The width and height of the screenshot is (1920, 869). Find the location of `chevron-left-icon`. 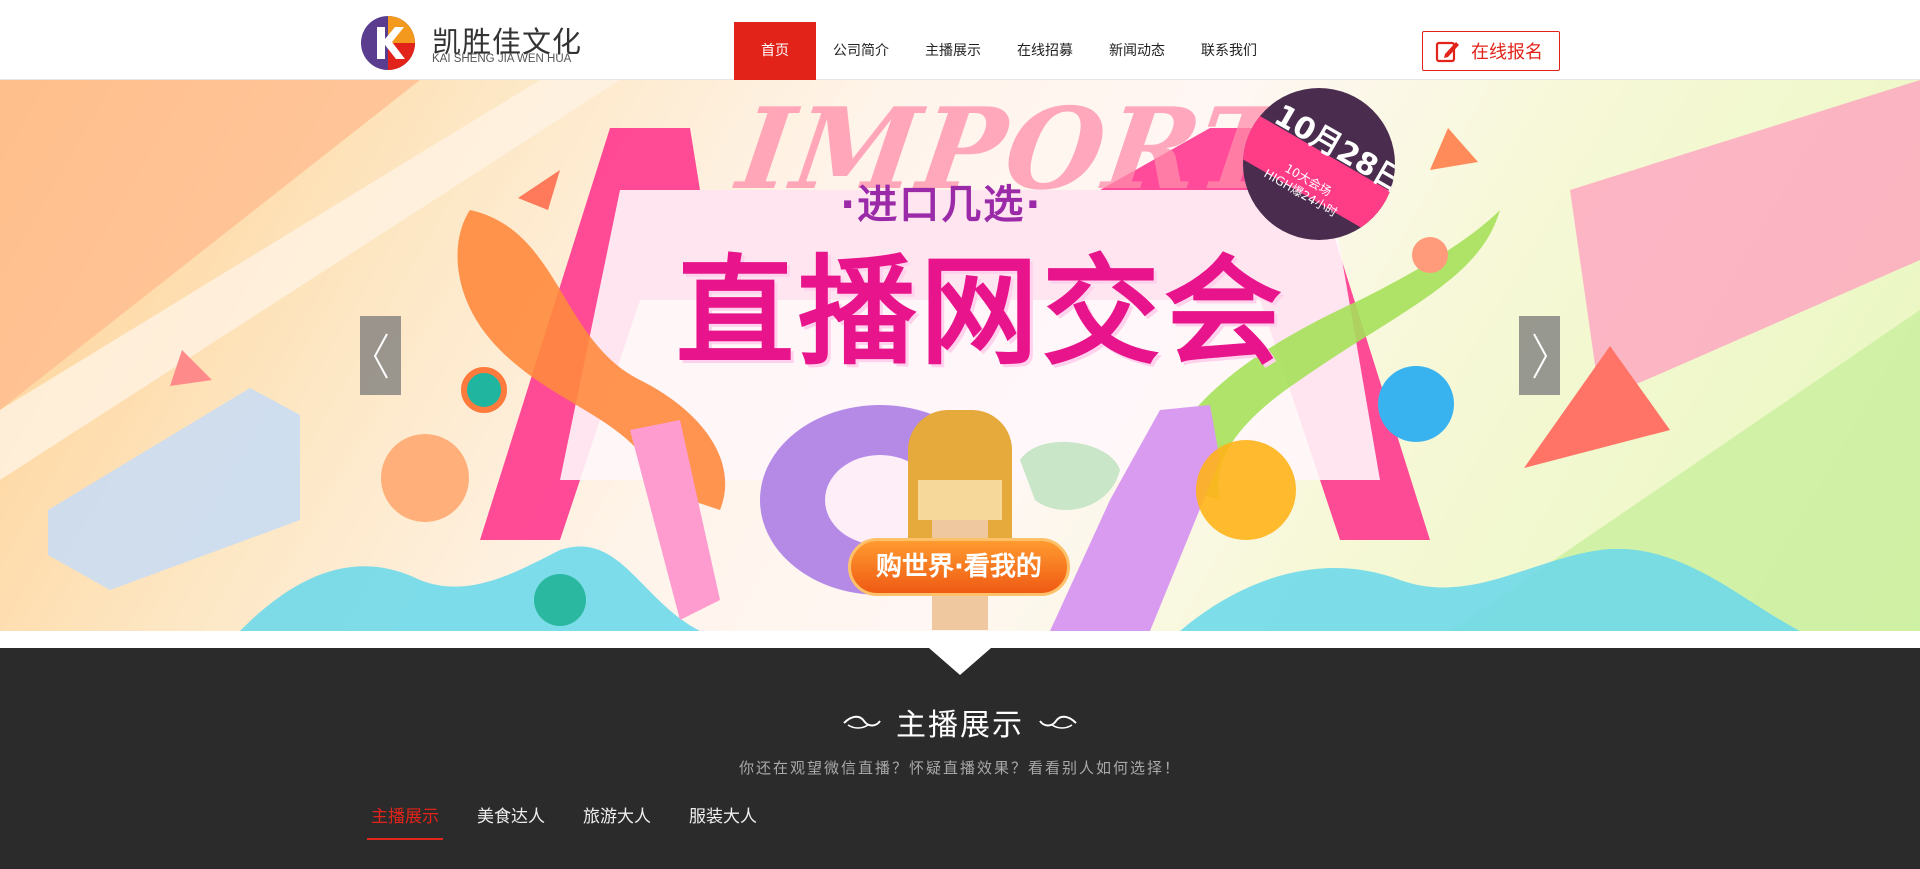

chevron-left-icon is located at coordinates (380, 355).